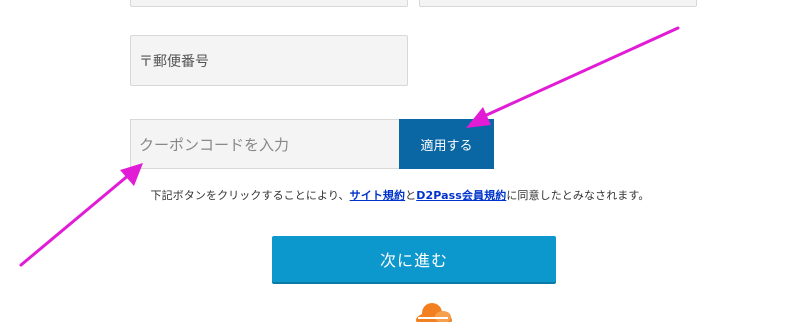  Describe the element at coordinates (174, 61) in the screenshot. I see `postal-code-placeholder: 〒郵便番号` at that location.